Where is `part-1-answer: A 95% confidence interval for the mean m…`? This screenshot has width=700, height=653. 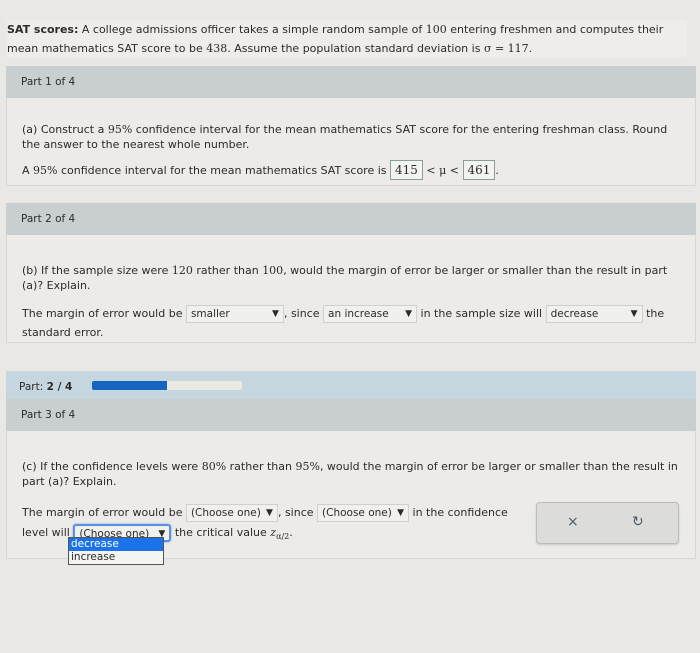
part-1-answer: A 95% confidence interval for the mean m… is located at coordinates (351, 170).